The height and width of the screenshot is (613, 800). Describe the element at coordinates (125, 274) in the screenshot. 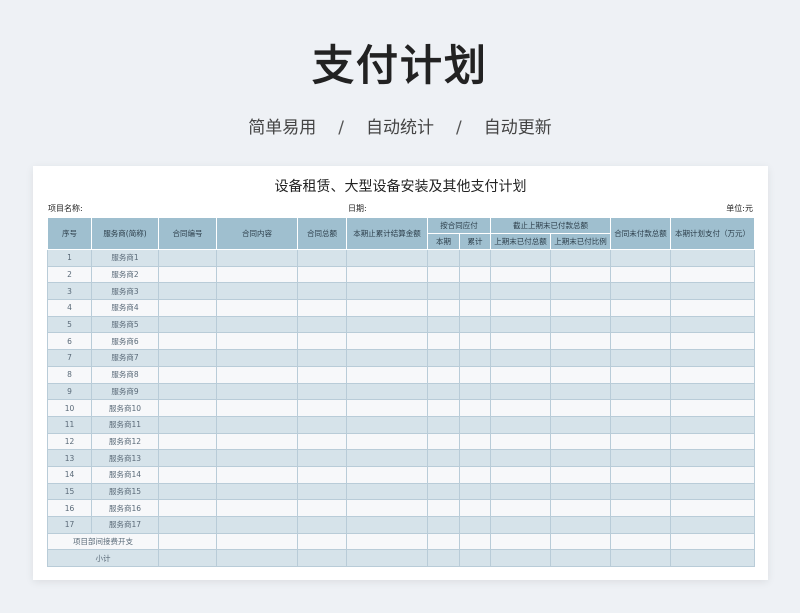

I see `row-vendor: 服务商2` at that location.